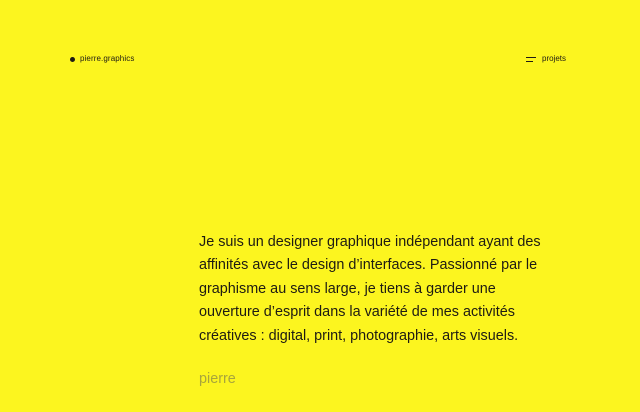 The image size is (640, 412). I want to click on site-logo-text: pierre.graphics, so click(107, 58).